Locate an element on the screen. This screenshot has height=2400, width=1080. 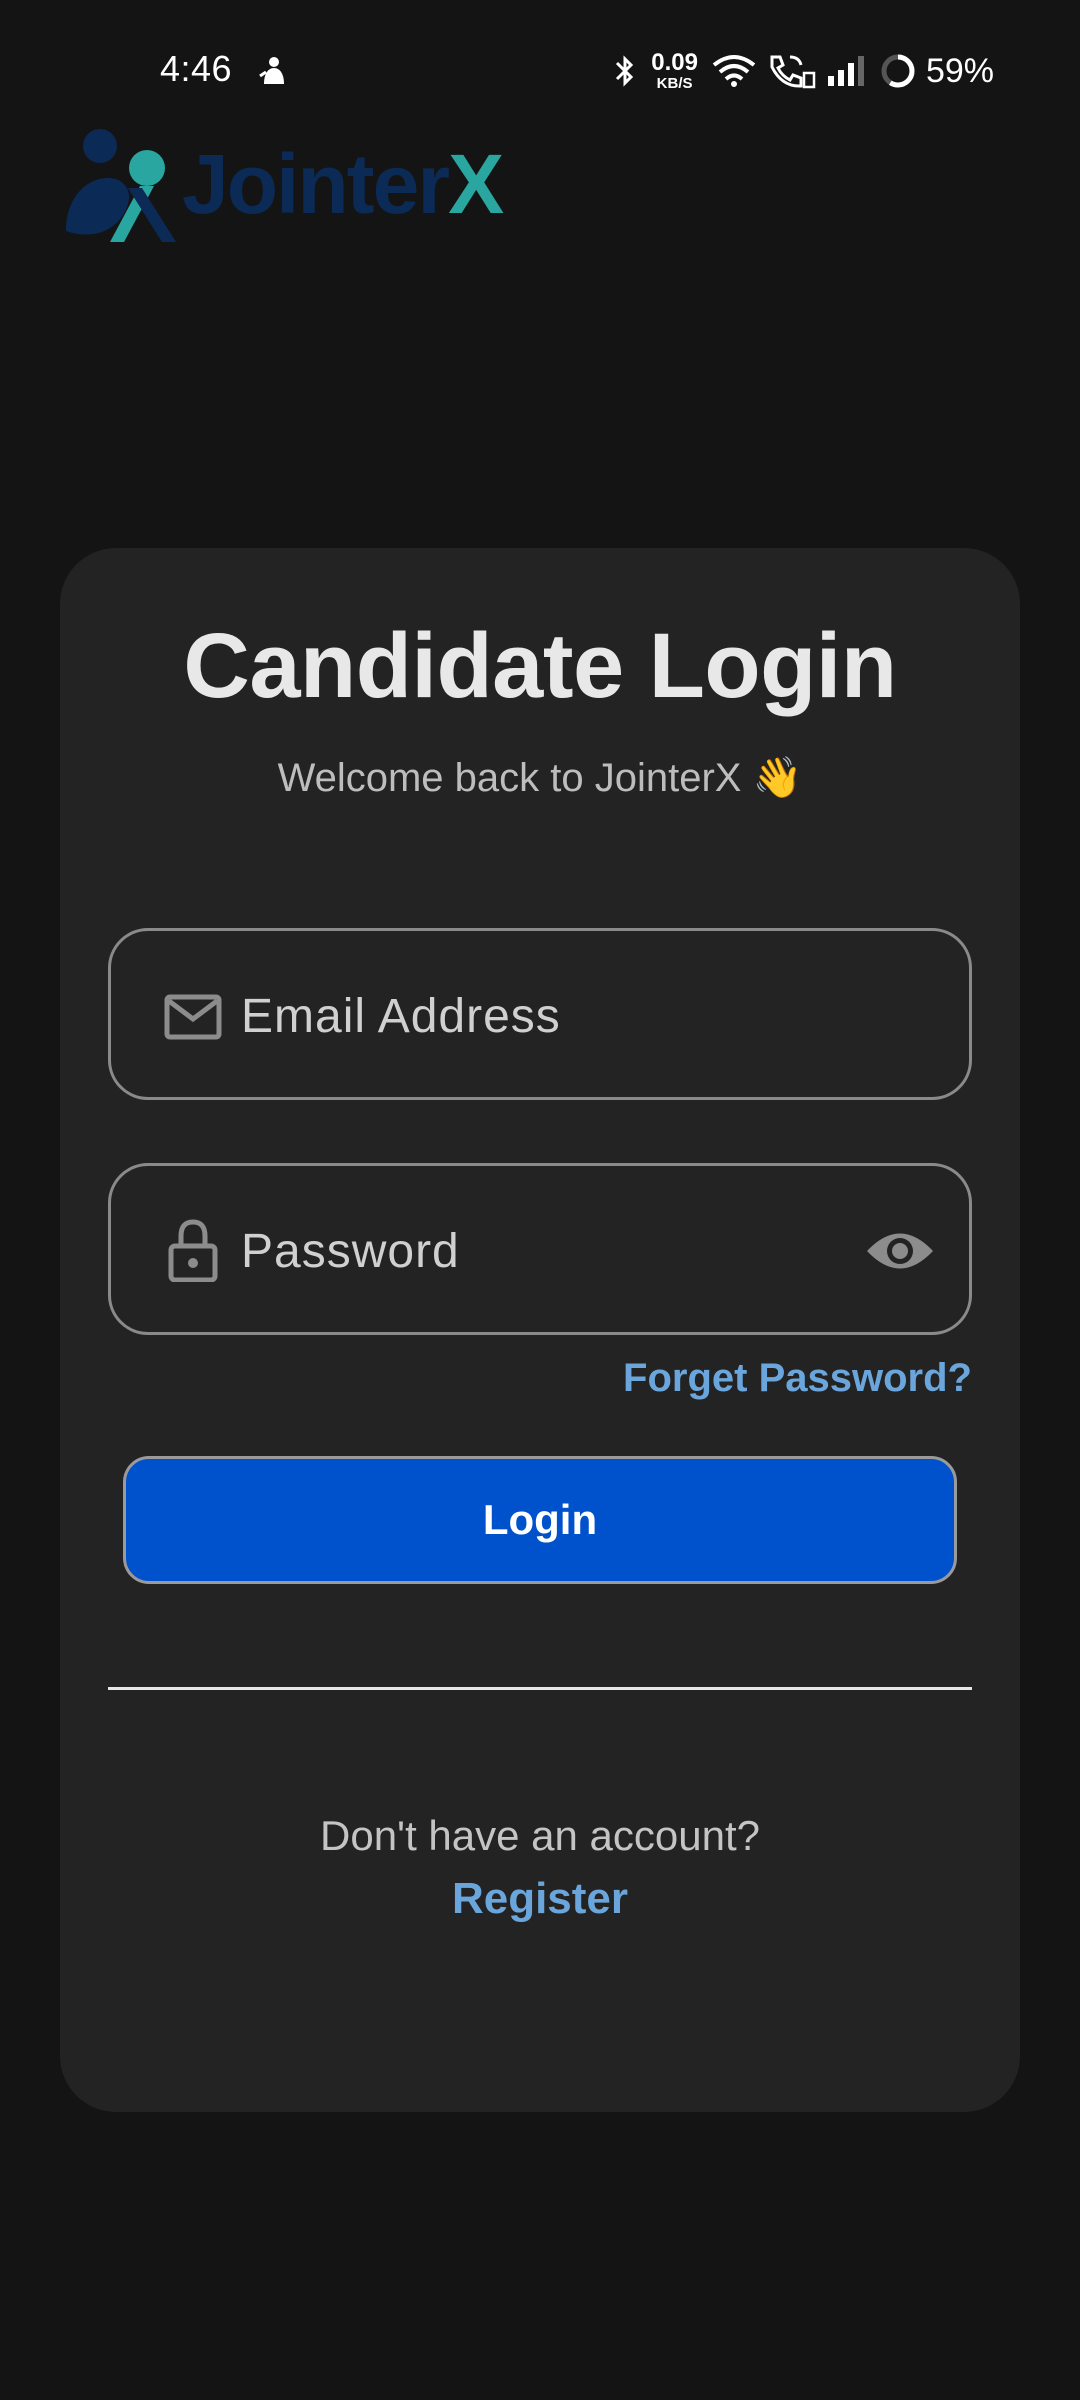
lock-icon is located at coordinates (193, 1250).